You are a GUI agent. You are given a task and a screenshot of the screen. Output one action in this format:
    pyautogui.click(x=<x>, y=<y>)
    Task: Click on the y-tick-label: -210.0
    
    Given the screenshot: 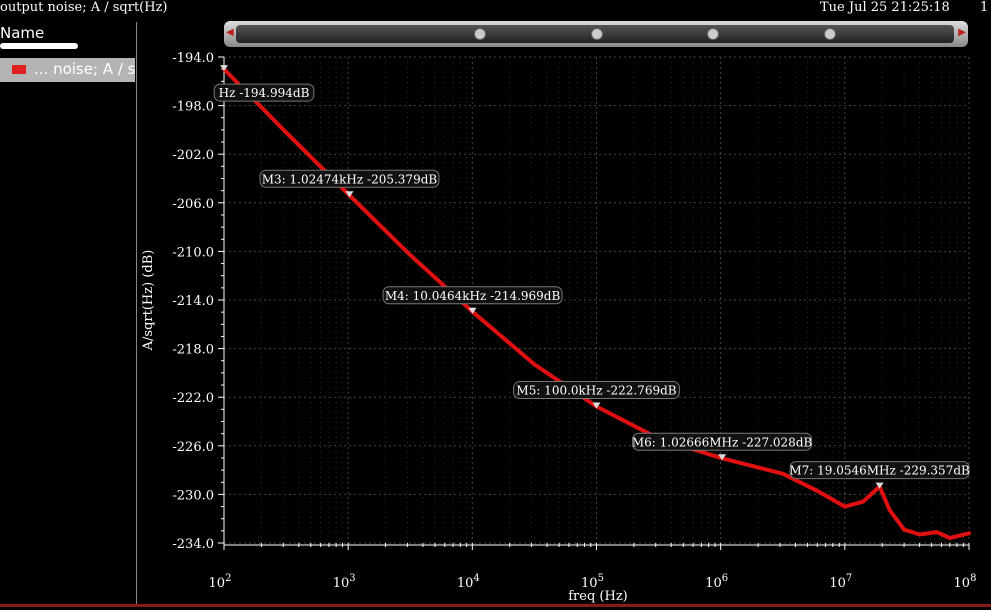 What is the action you would take?
    pyautogui.click(x=193, y=252)
    